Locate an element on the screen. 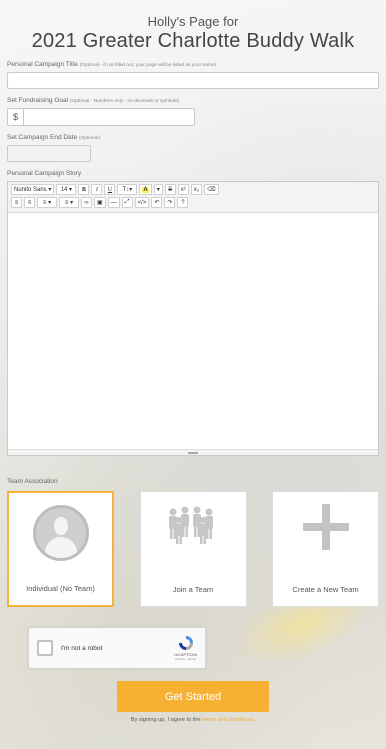 Image resolution: width=386 pixels, height=749 pixels. team-option-label: Create a New Team is located at coordinates (325, 589).